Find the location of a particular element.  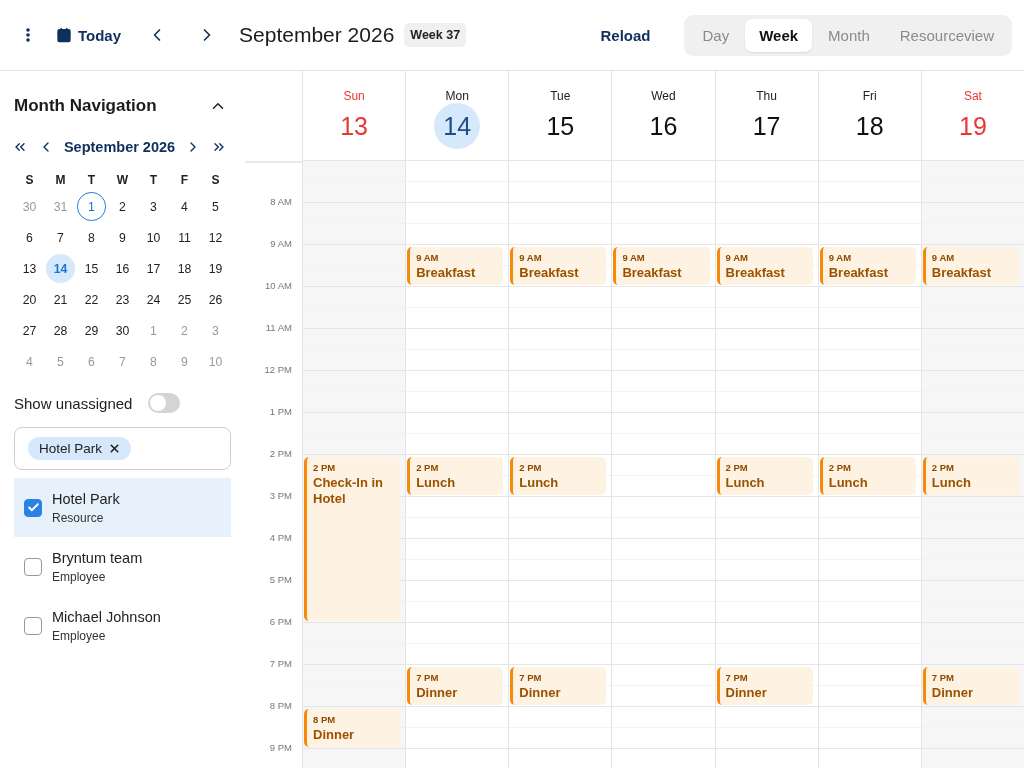

day-number: 15 is located at coordinates (560, 126).